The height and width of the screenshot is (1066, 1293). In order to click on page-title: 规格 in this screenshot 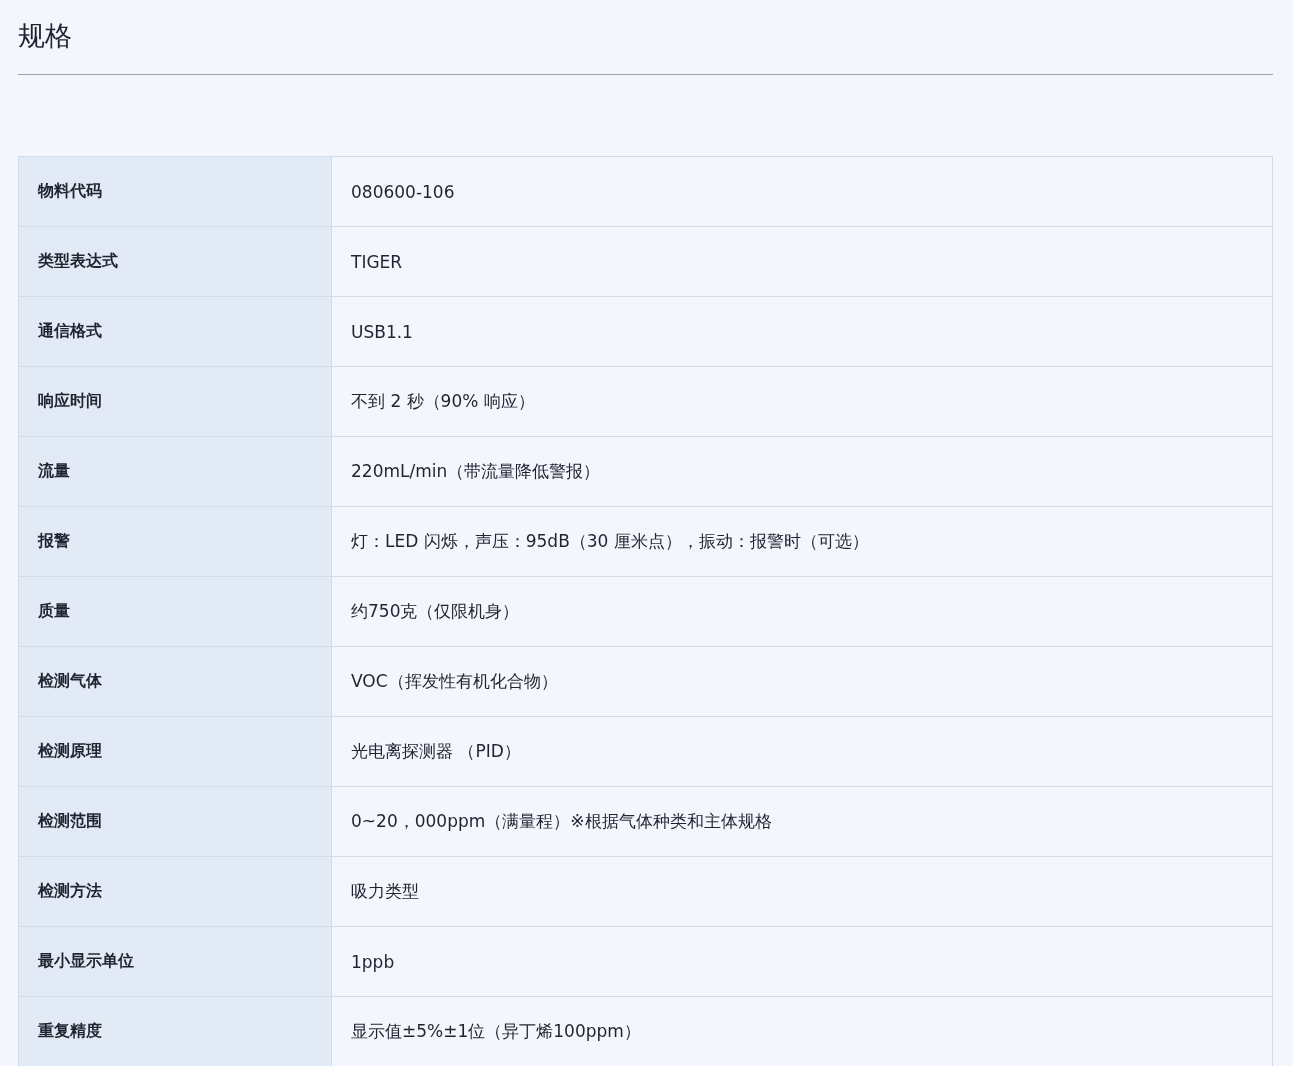, I will do `click(645, 44)`.